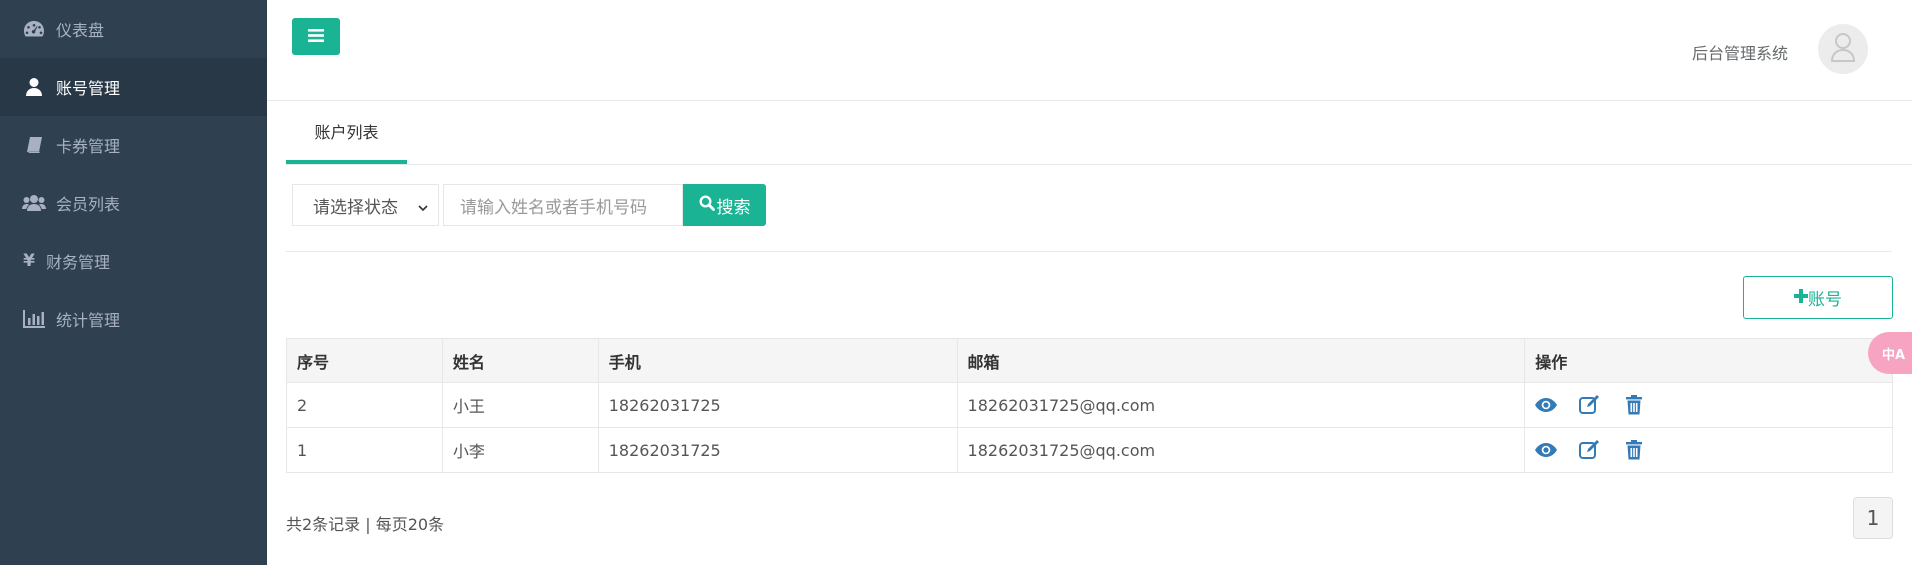  What do you see at coordinates (364, 405) in the screenshot?
I see `cell-id: 2` at bounding box center [364, 405].